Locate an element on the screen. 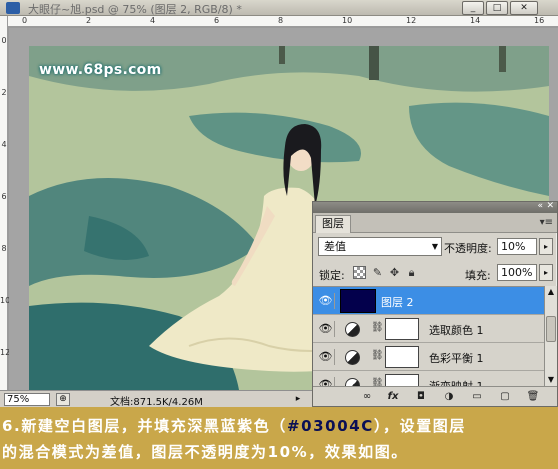  opacity-slider-button: ▸ is located at coordinates (546, 246).